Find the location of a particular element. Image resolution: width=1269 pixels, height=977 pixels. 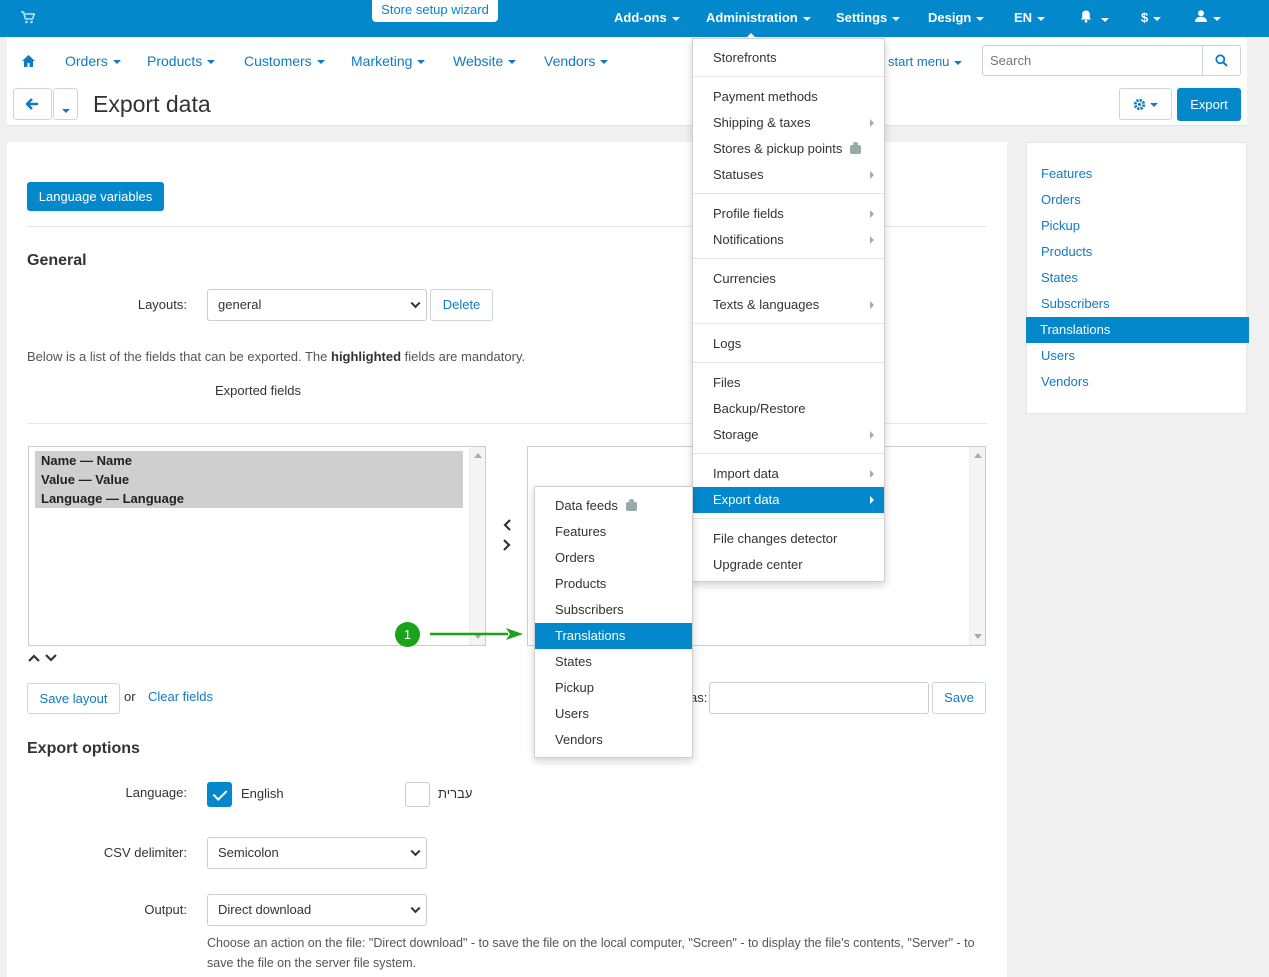

design-menu: Design is located at coordinates (956, 17).